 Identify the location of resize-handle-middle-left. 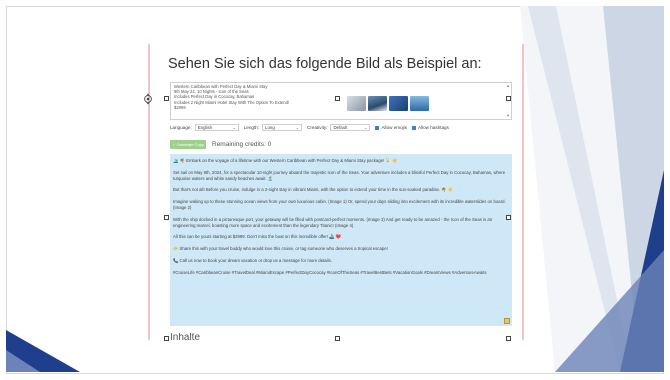
(166, 217).